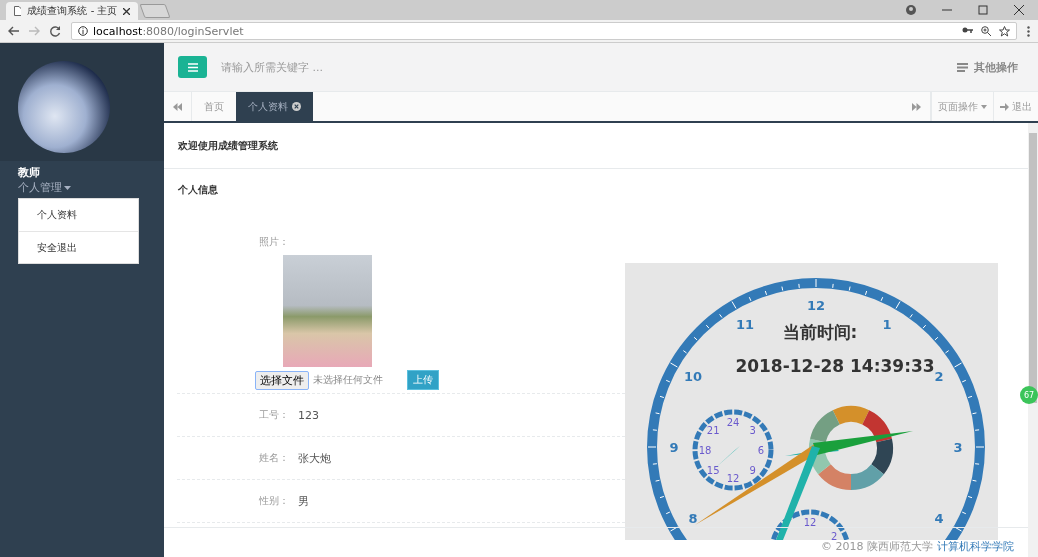 Image resolution: width=1038 pixels, height=557 pixels. I want to click on choose-file-button: 选择文件, so click(282, 380).